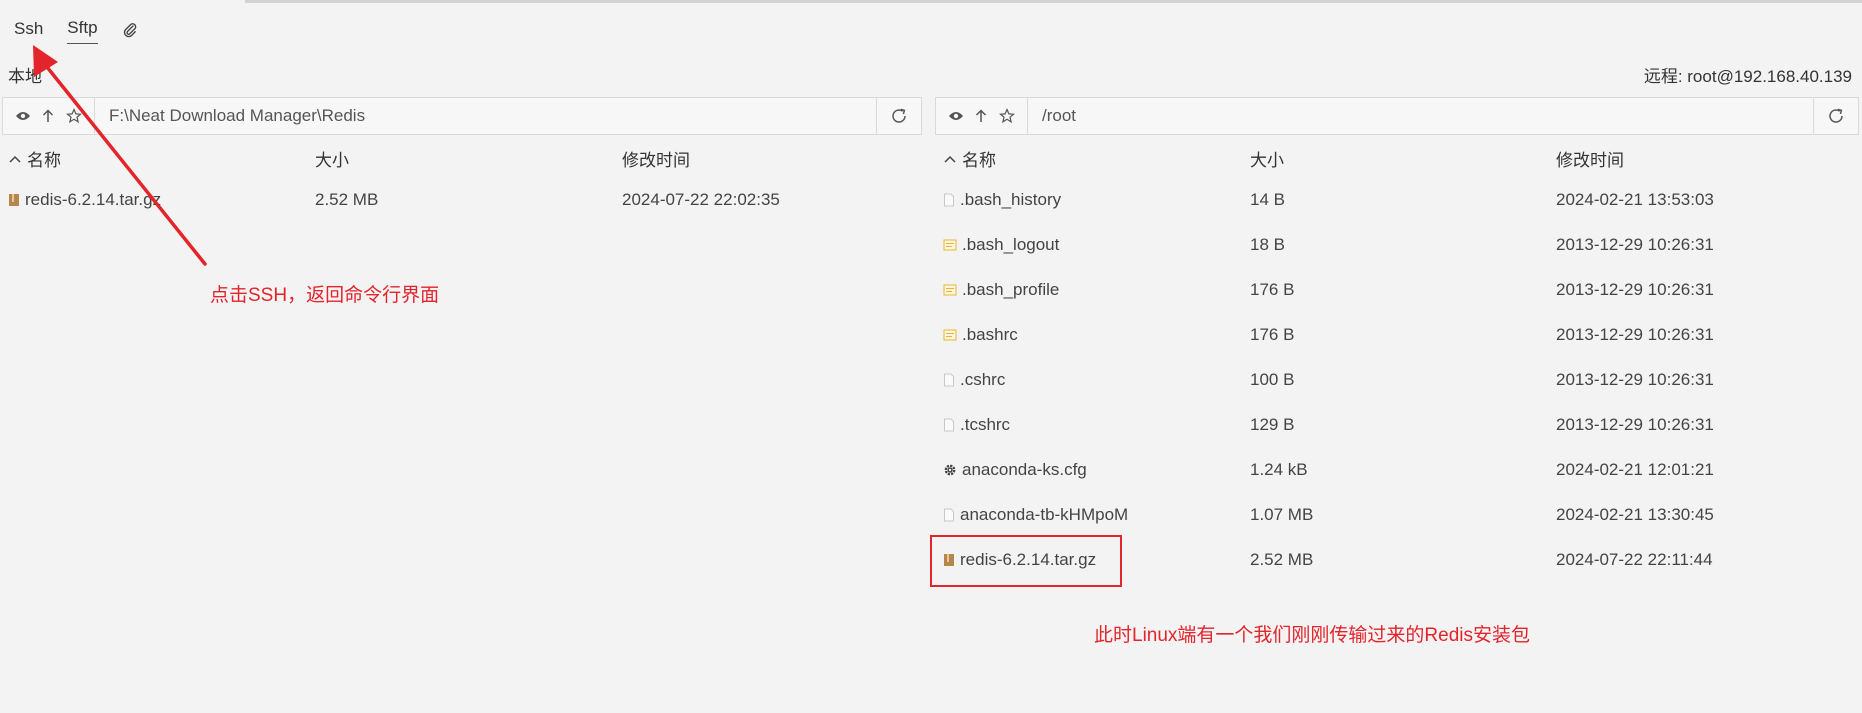  Describe the element at coordinates (1397, 425) in the screenshot. I see `remote-file-row: .tcshrc 129 B 2013-12-29 10:26:31` at that location.